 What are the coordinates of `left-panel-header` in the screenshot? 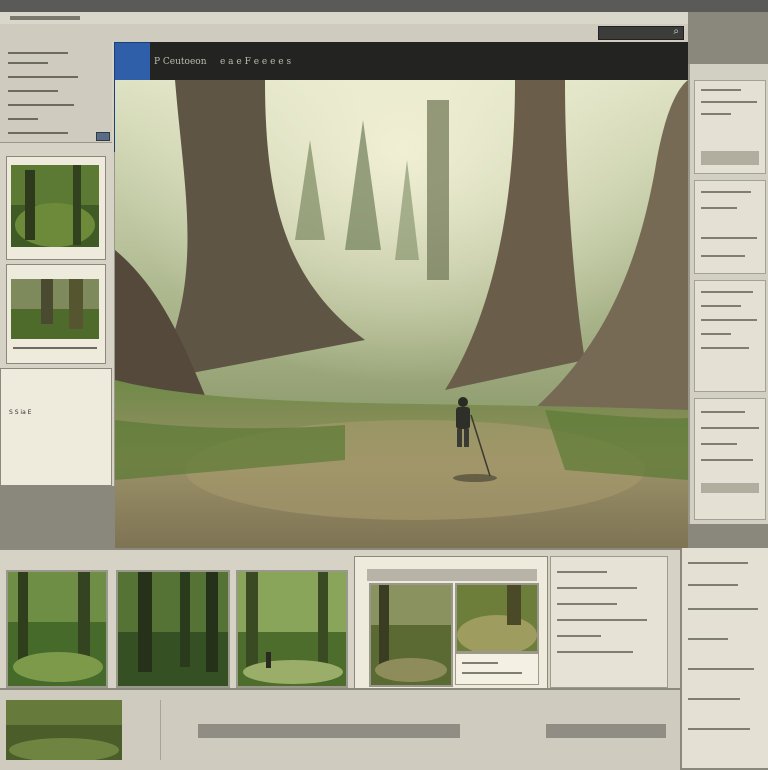 It's located at (56, 92).